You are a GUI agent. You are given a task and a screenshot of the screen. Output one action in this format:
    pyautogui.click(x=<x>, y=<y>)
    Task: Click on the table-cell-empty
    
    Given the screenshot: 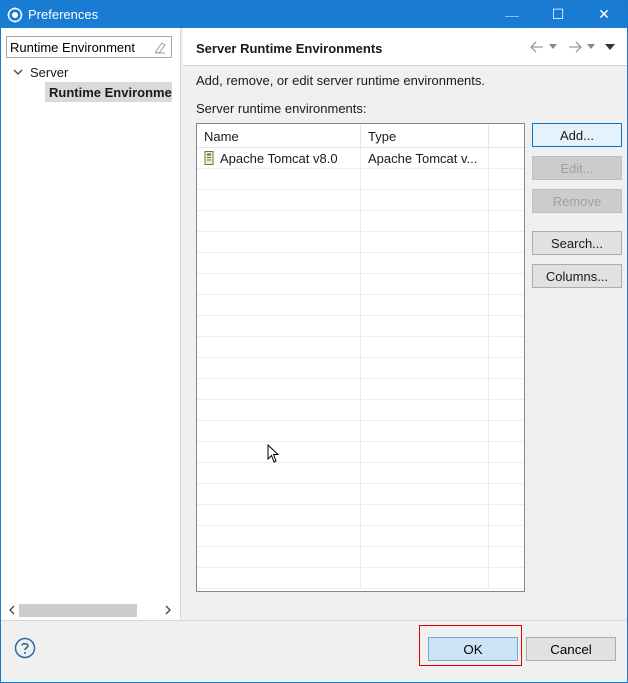 What is the action you would take?
    pyautogui.click(x=506, y=158)
    